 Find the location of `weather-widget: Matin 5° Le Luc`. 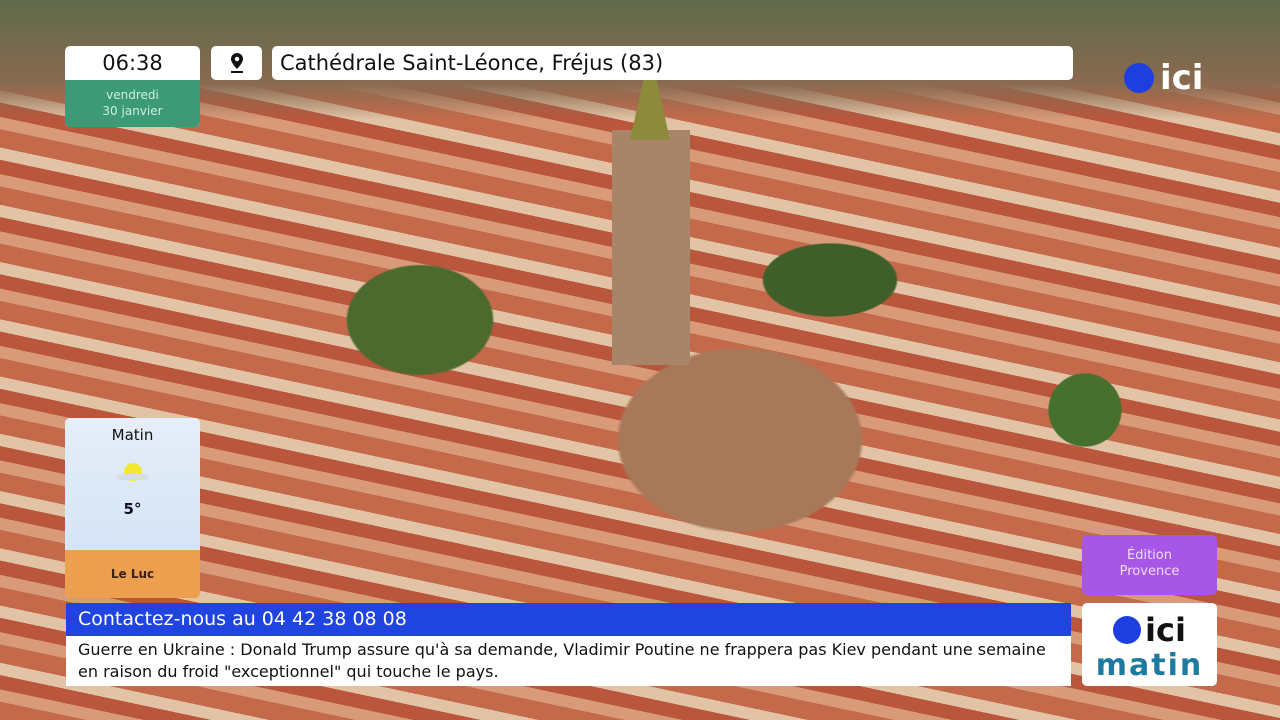

weather-widget: Matin 5° Le Luc is located at coordinates (132, 508).